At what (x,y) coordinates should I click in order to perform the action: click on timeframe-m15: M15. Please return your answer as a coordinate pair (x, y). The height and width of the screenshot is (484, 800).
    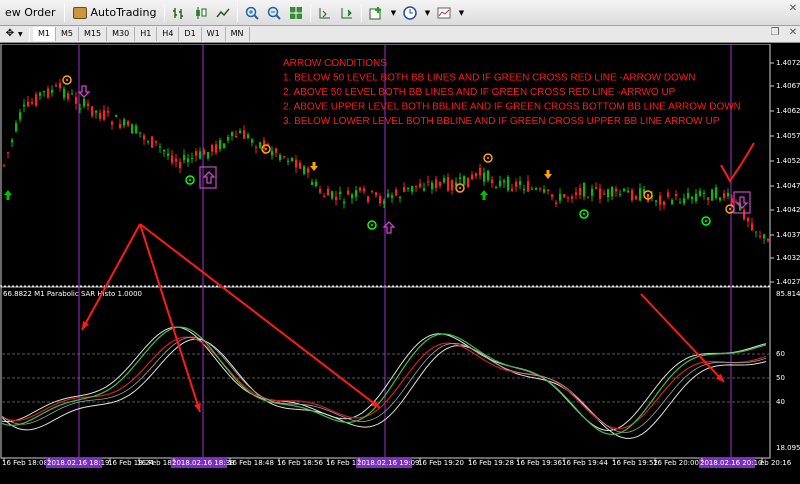
    Looking at the image, I should click on (93, 34).